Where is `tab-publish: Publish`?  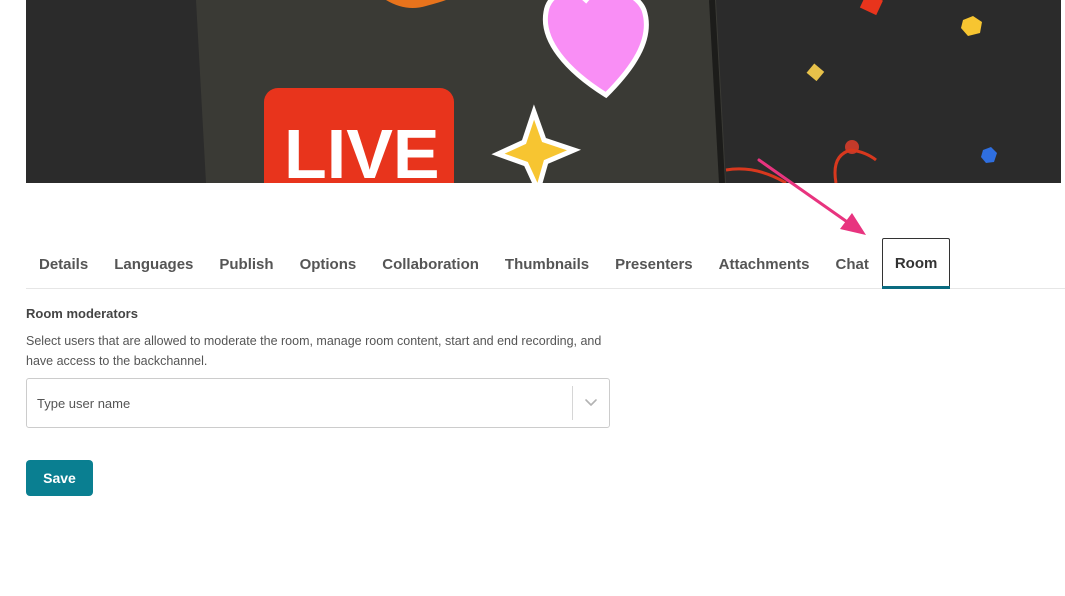
tab-publish: Publish is located at coordinates (246, 264).